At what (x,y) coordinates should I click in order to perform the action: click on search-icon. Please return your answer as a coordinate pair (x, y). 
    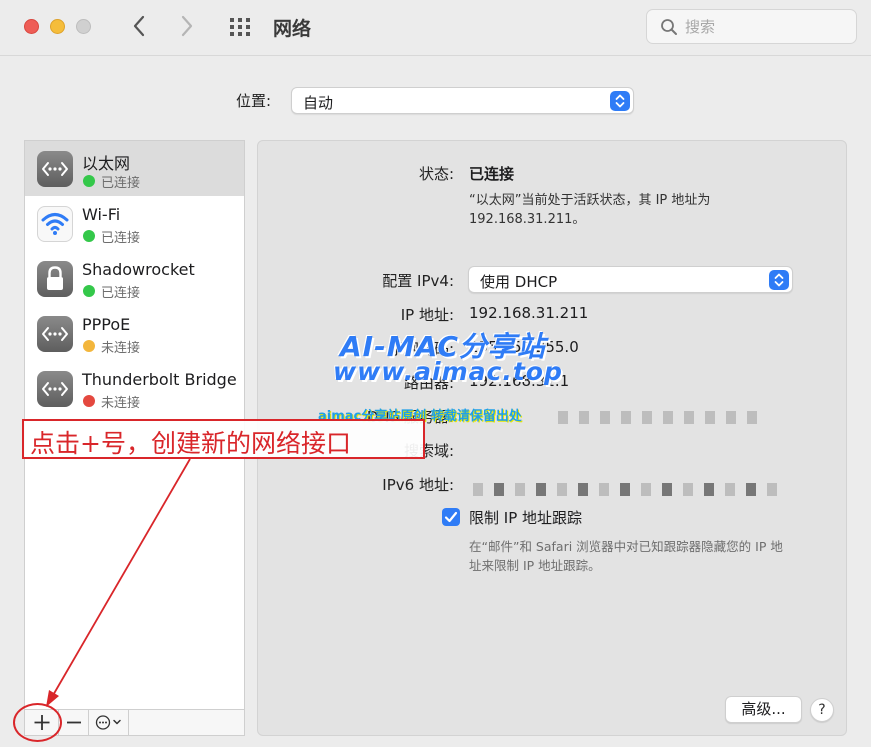
    Looking at the image, I should click on (669, 27).